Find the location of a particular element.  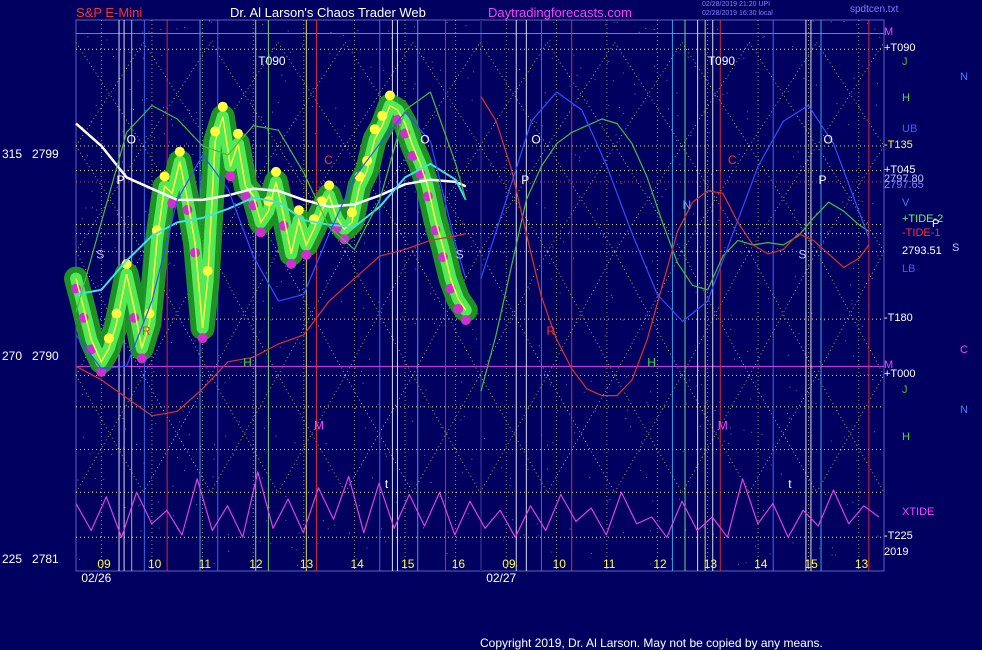

site-domain: Daytradingforecasts.com is located at coordinates (560, 12).